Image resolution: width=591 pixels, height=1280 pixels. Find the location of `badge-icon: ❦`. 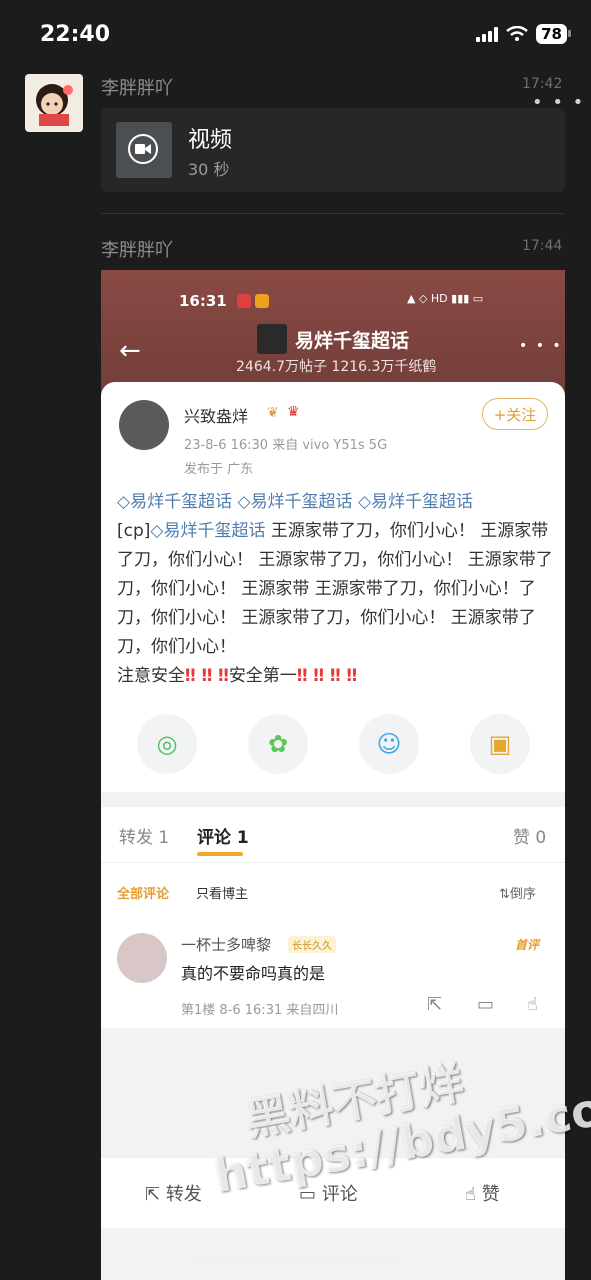

badge-icon: ❦ is located at coordinates (273, 413).